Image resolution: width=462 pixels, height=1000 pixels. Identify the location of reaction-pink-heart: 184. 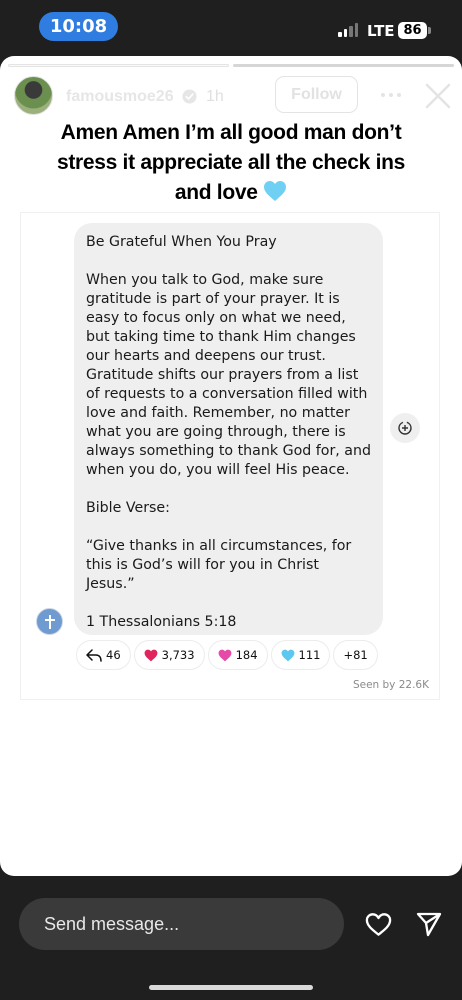
(237, 655).